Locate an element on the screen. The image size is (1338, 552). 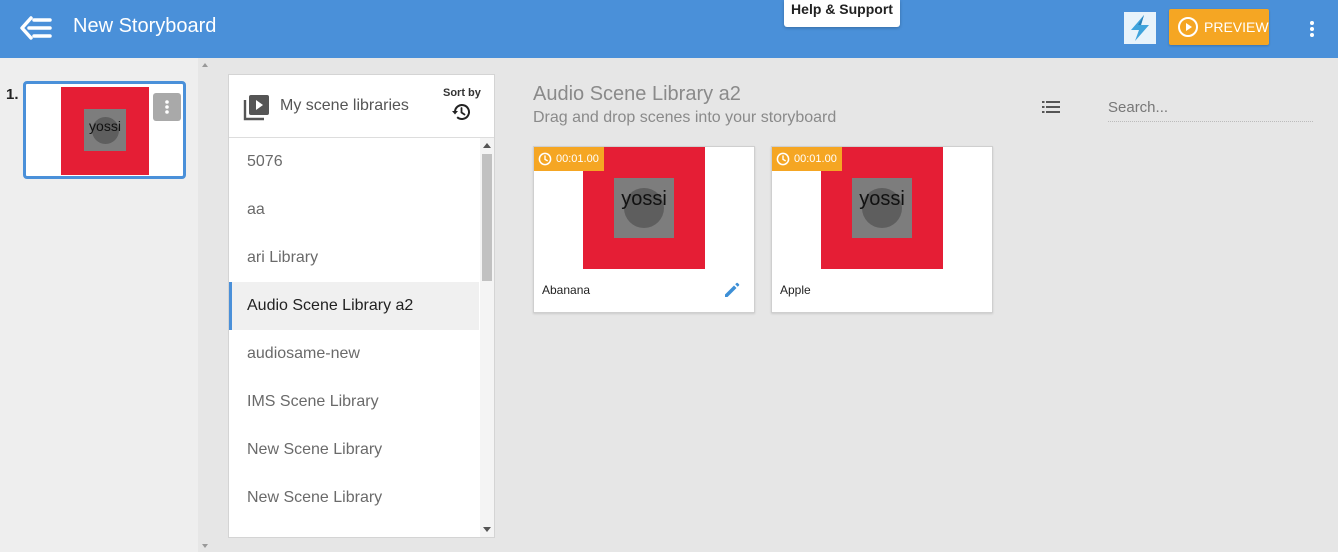
library-heading: Audio Scene Library a2 is located at coordinates (637, 94).